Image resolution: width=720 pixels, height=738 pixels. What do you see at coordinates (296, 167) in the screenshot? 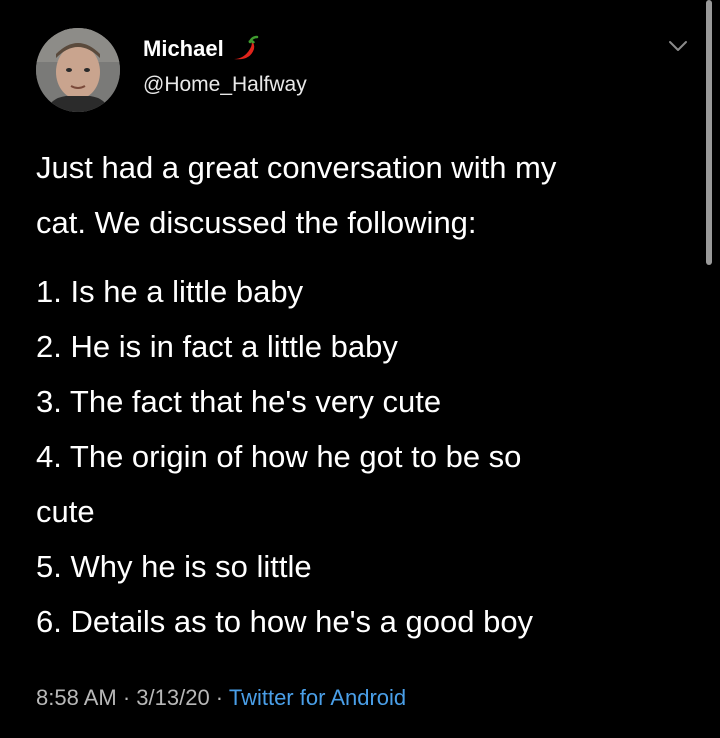
I see `tweet-intro-line: Just had a great conversation with my` at bounding box center [296, 167].